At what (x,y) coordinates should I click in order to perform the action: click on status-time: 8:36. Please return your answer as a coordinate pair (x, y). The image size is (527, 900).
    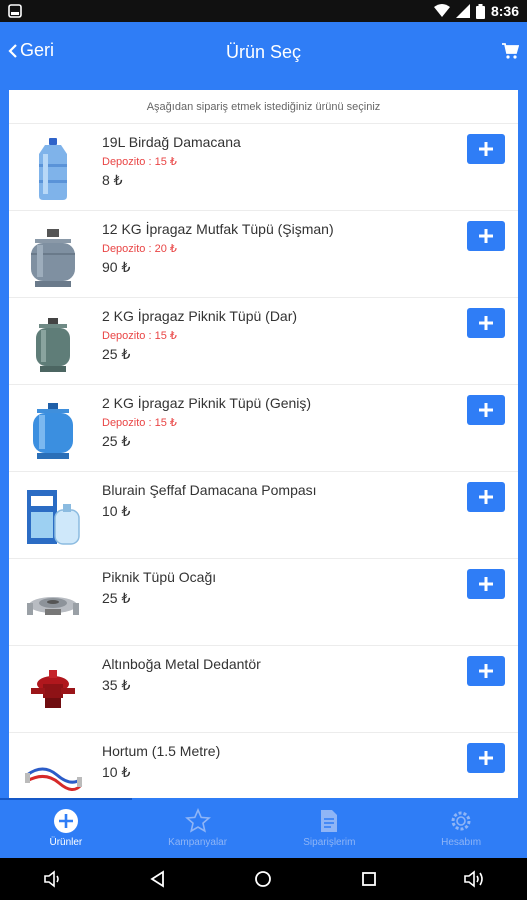
    Looking at the image, I should click on (504, 11).